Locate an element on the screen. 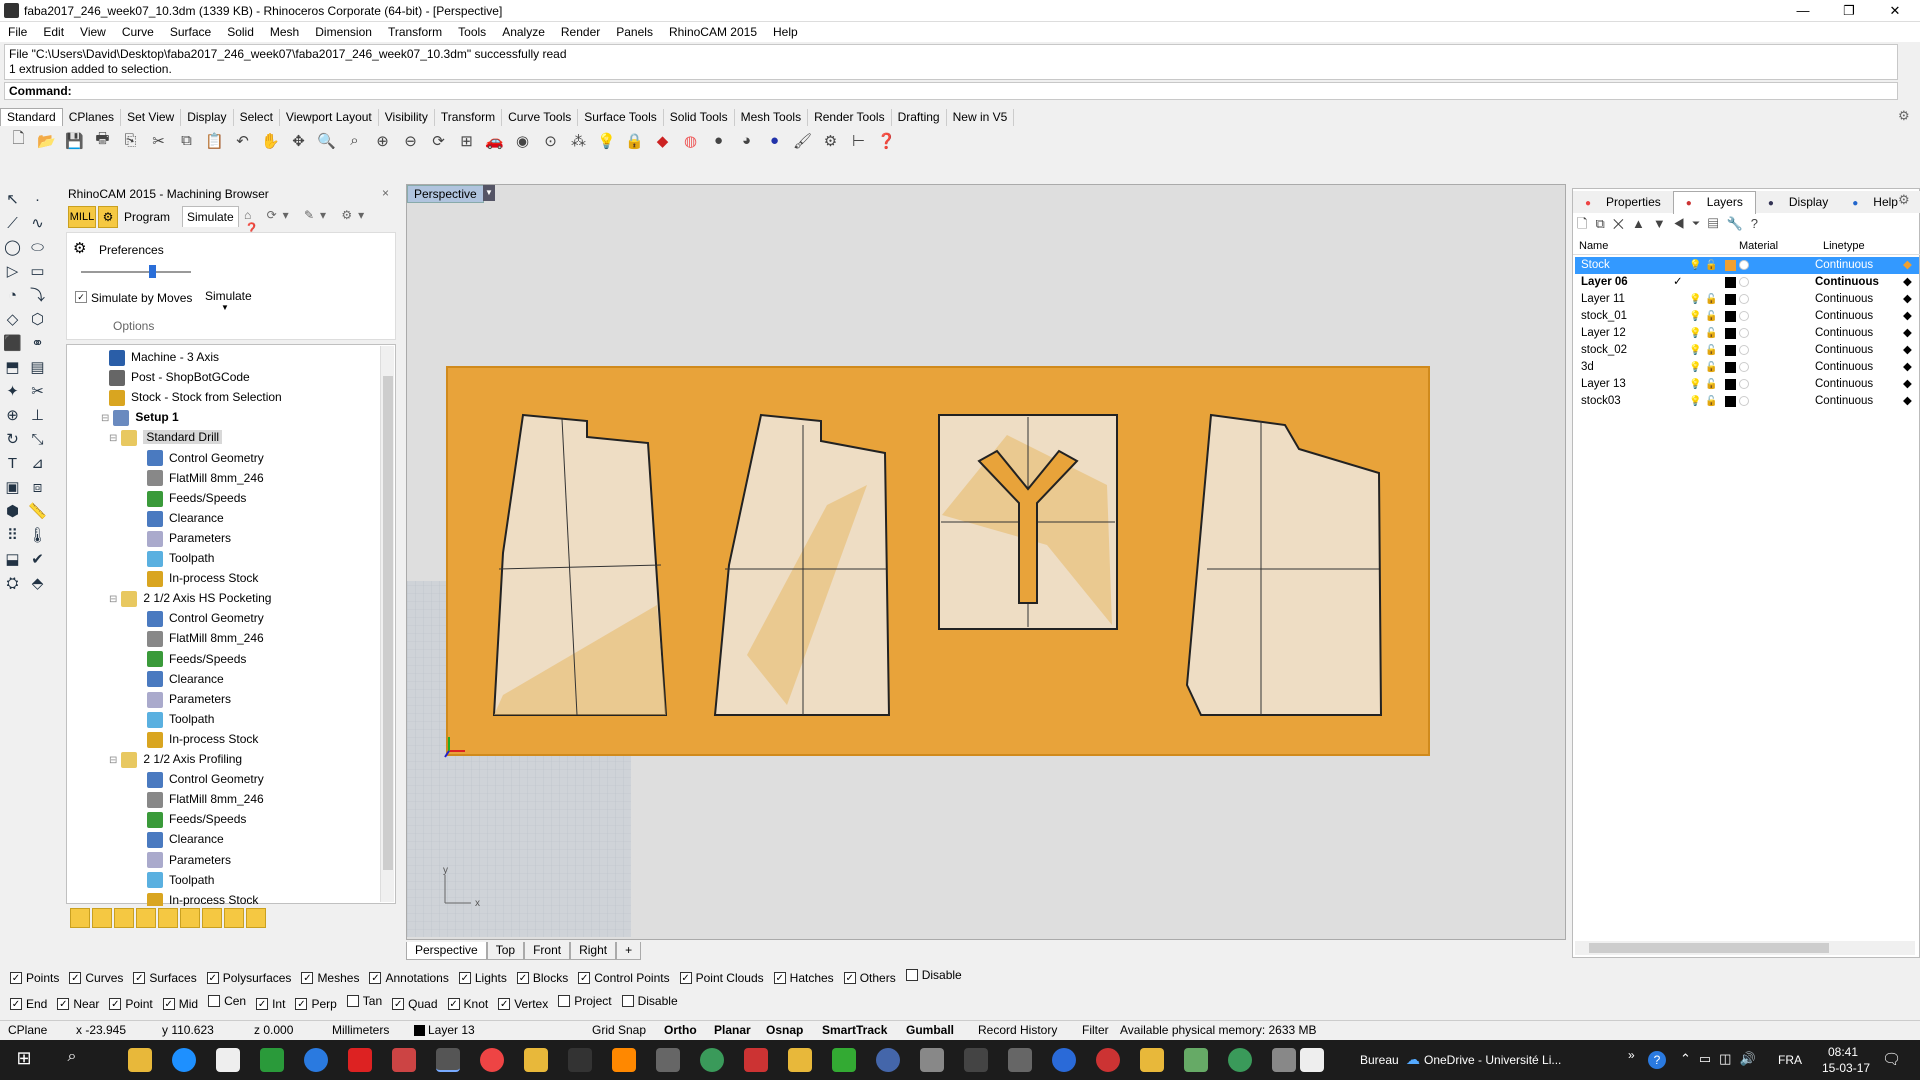  new-layer-icon: 🗋 is located at coordinates (1586, 223).